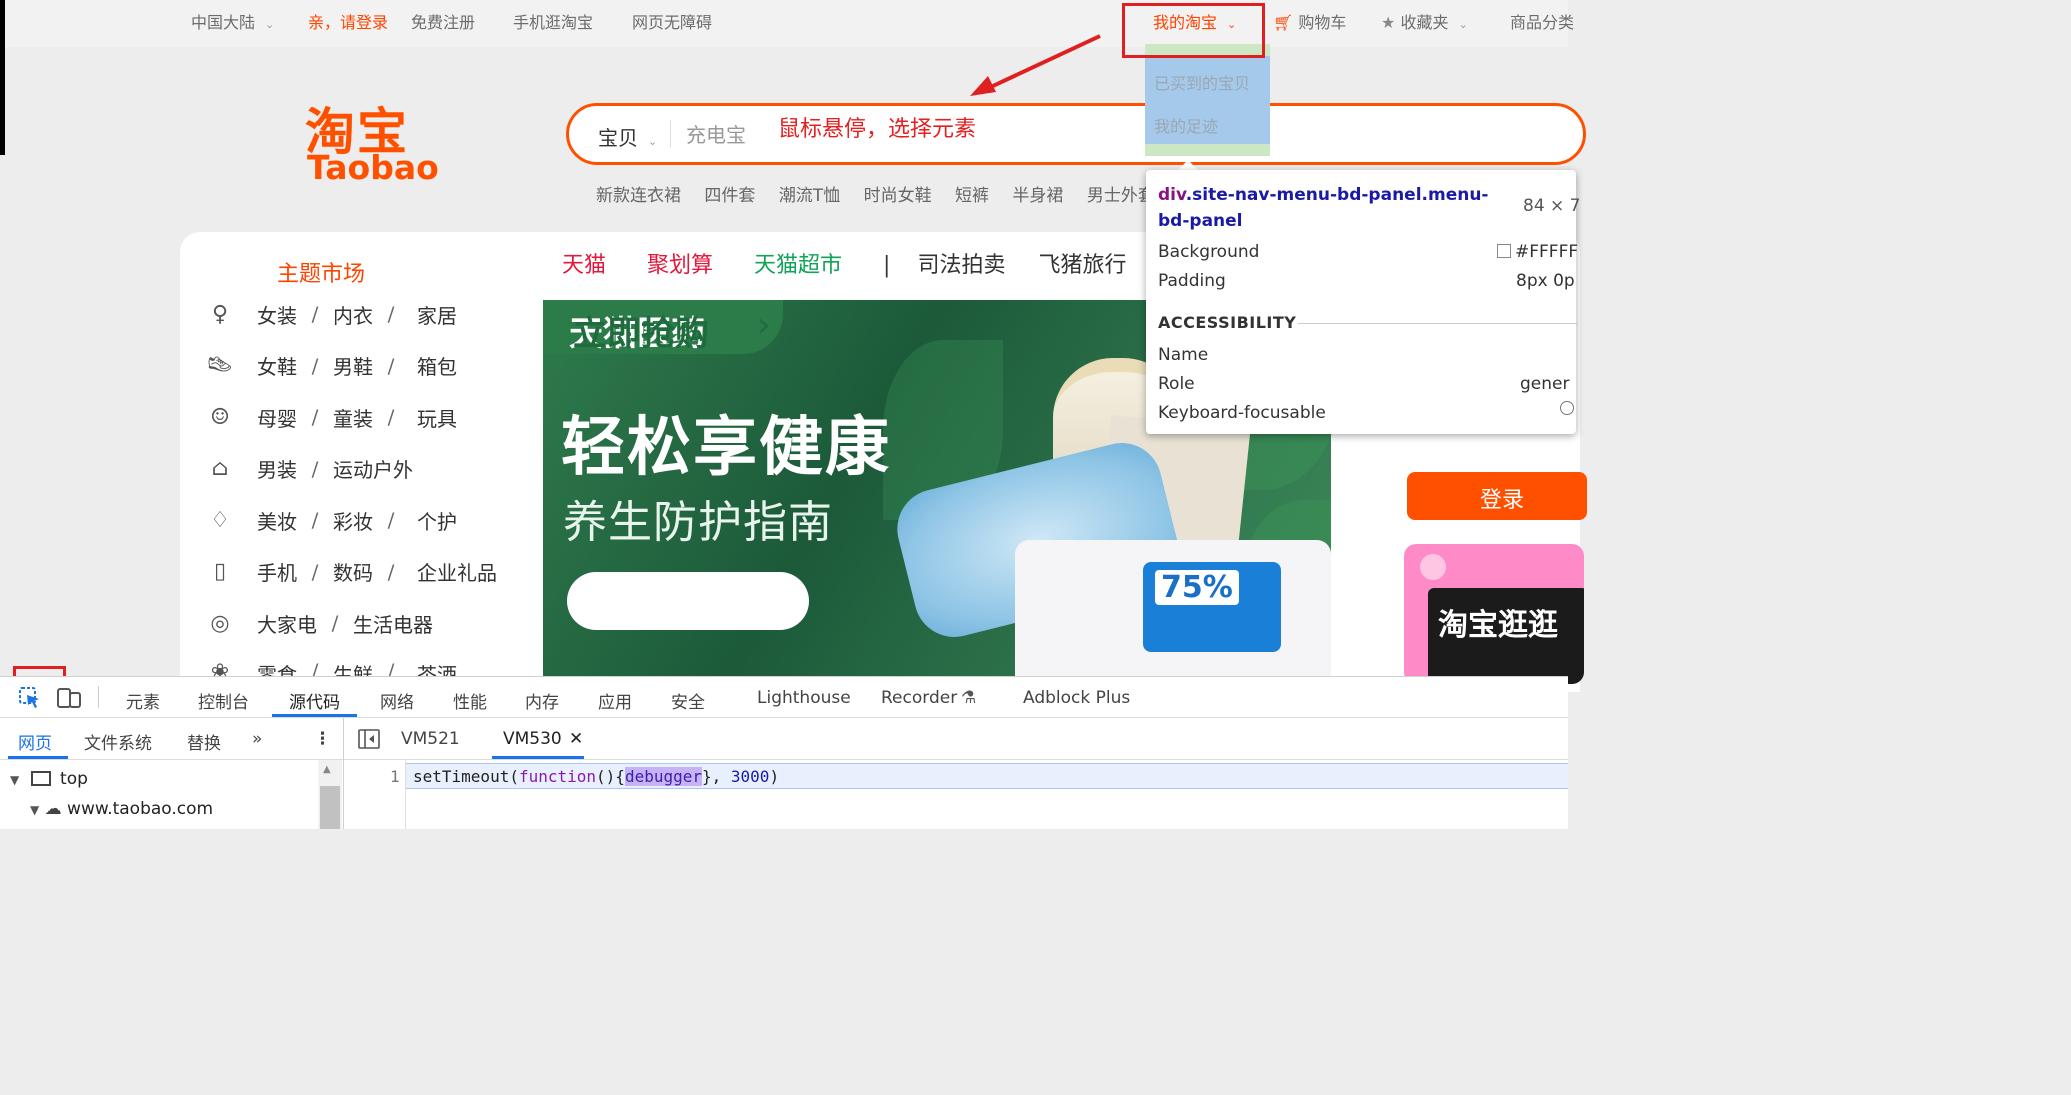 The width and height of the screenshot is (2071, 1095). I want to click on tooltip-caret, so click(1188, 165).